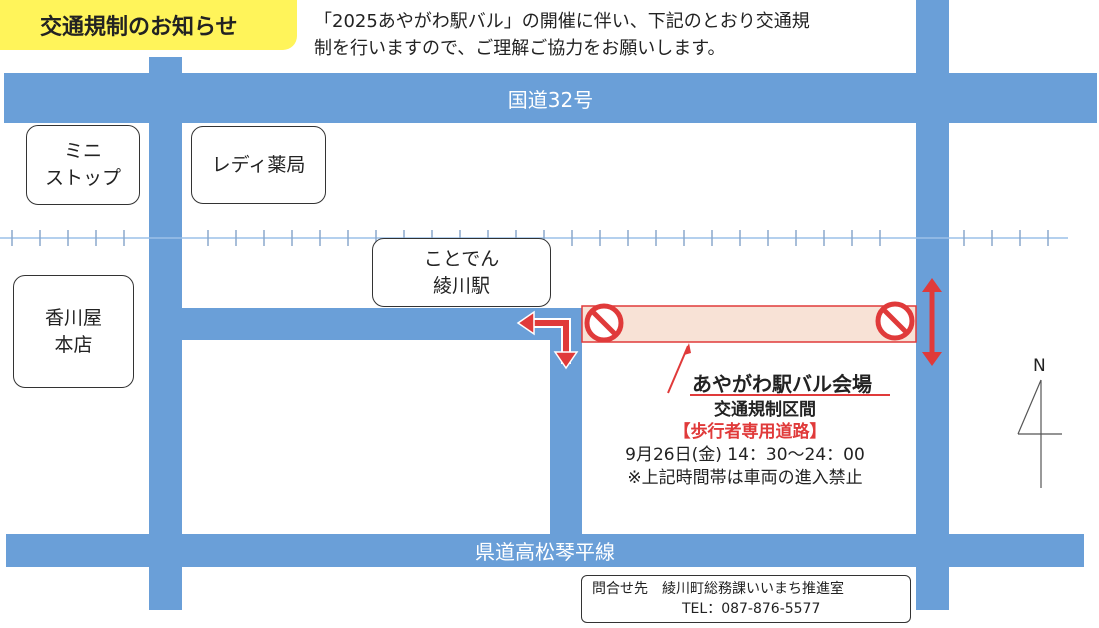 This screenshot has height=628, width=1099. What do you see at coordinates (687, 349) in the screenshot?
I see `venue-pointer-head` at bounding box center [687, 349].